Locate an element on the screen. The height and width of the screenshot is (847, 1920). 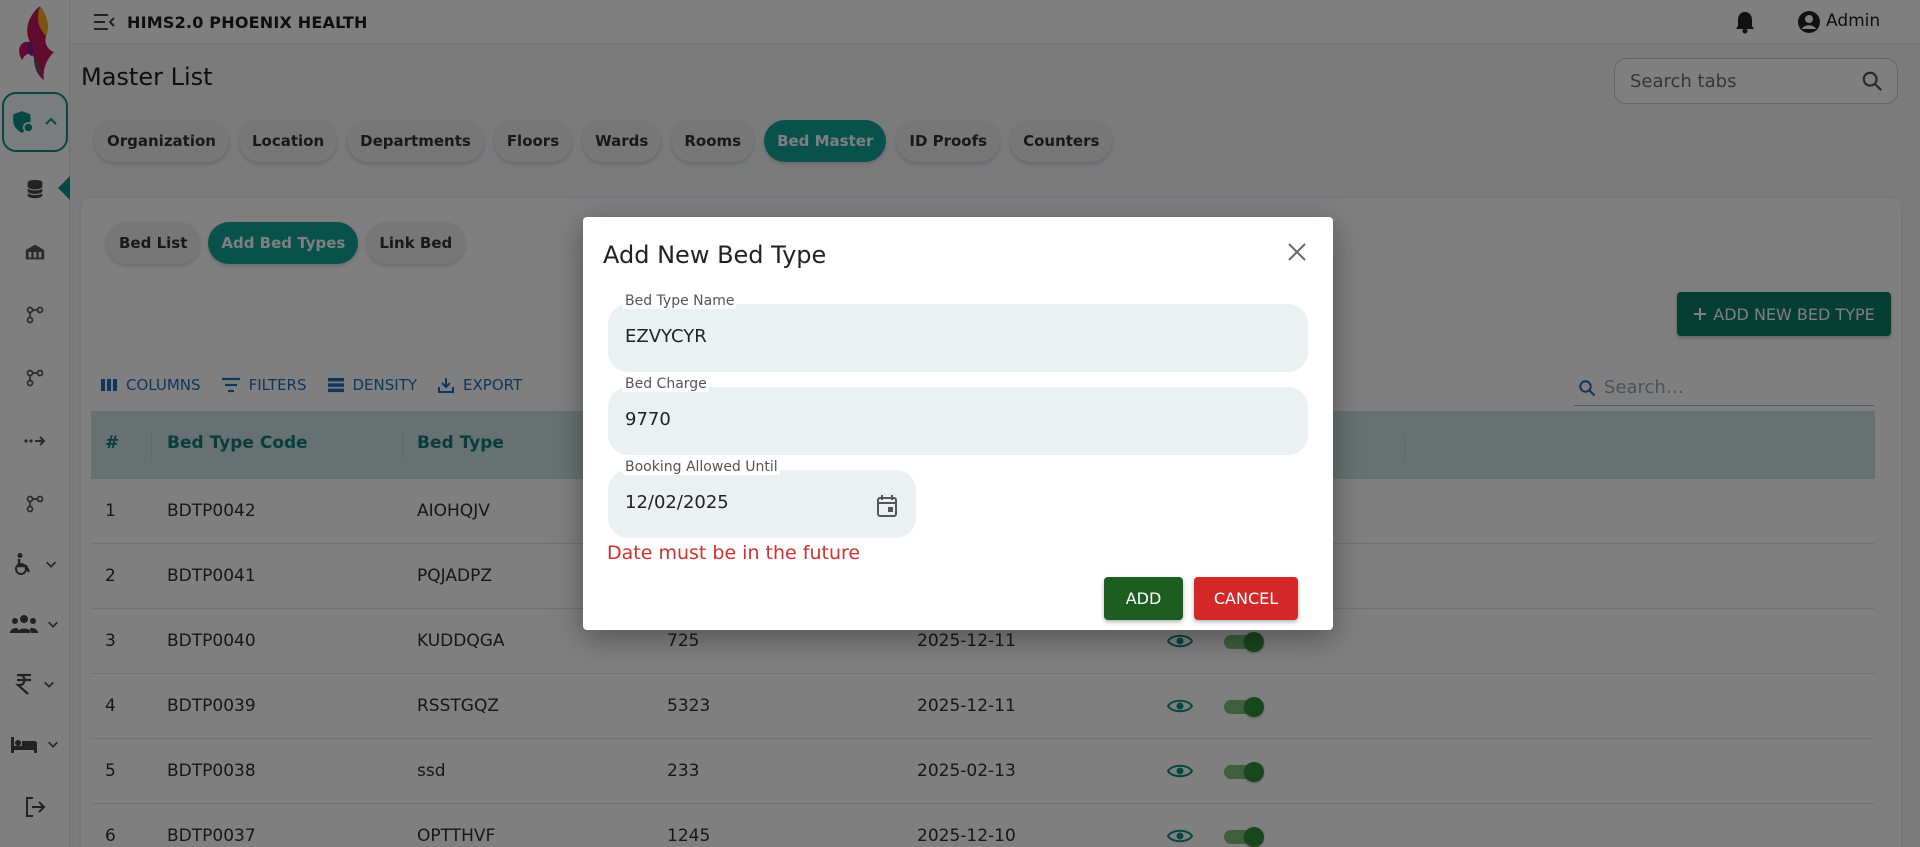
date-error-message: Date must be in the future is located at coordinates (734, 553).